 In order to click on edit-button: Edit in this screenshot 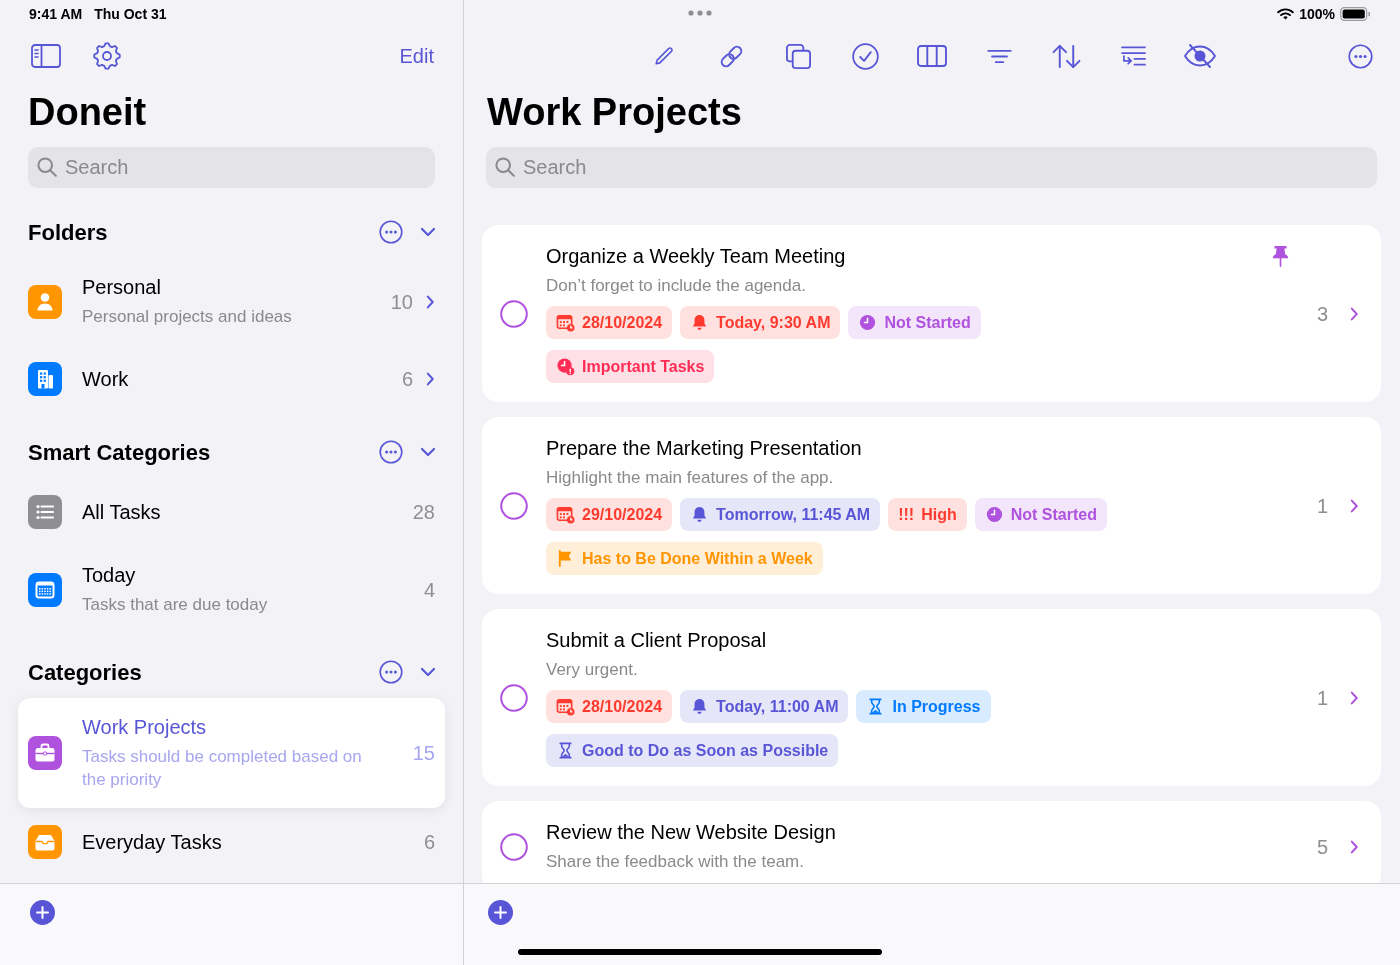, I will do `click(416, 56)`.